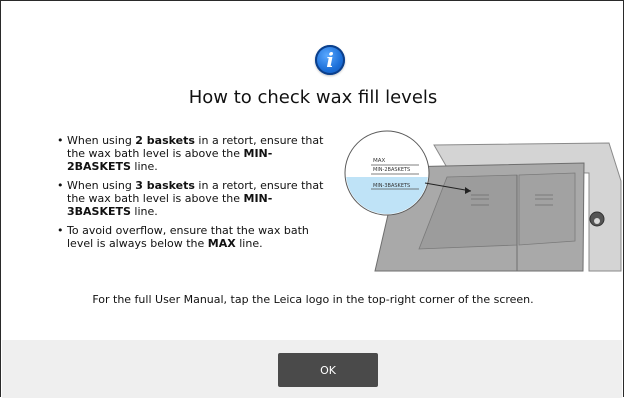 Image resolution: width=624 pixels, height=398 pixels. What do you see at coordinates (165, 140) in the screenshot?
I see `instruction-emphasis: 2 baskets` at bounding box center [165, 140].